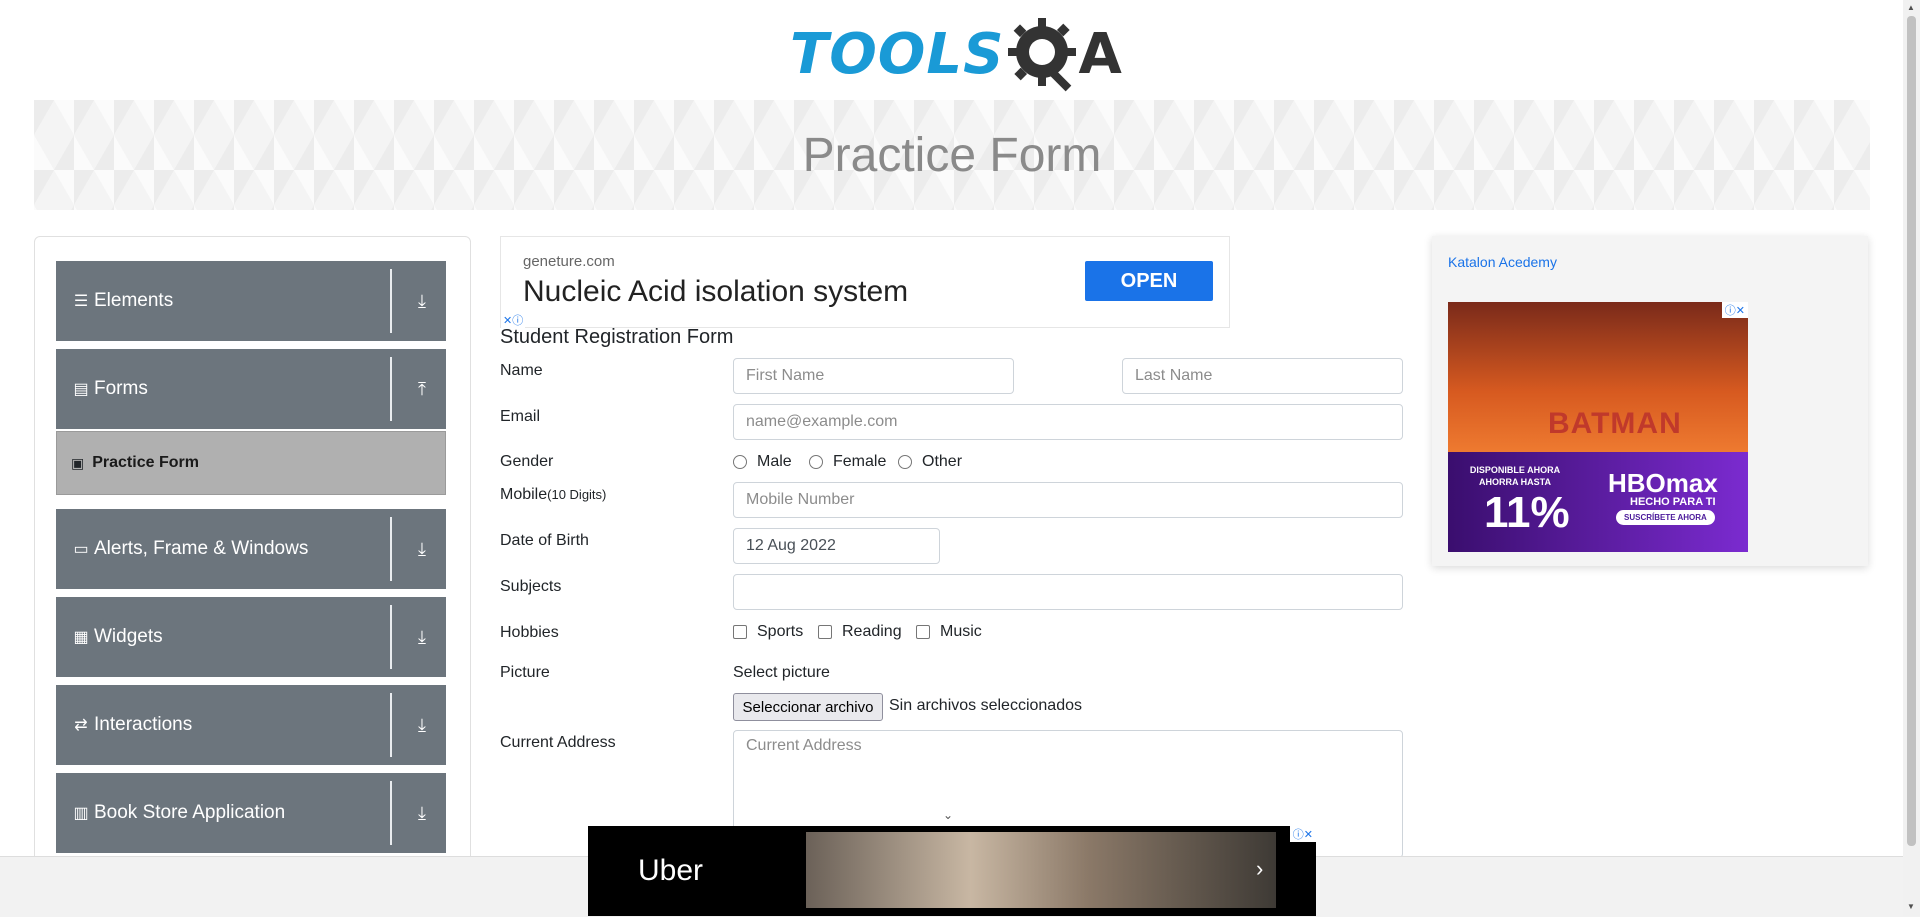 The height and width of the screenshot is (917, 1920). I want to click on toolsqa-logo: TOOLS A, so click(956, 54).